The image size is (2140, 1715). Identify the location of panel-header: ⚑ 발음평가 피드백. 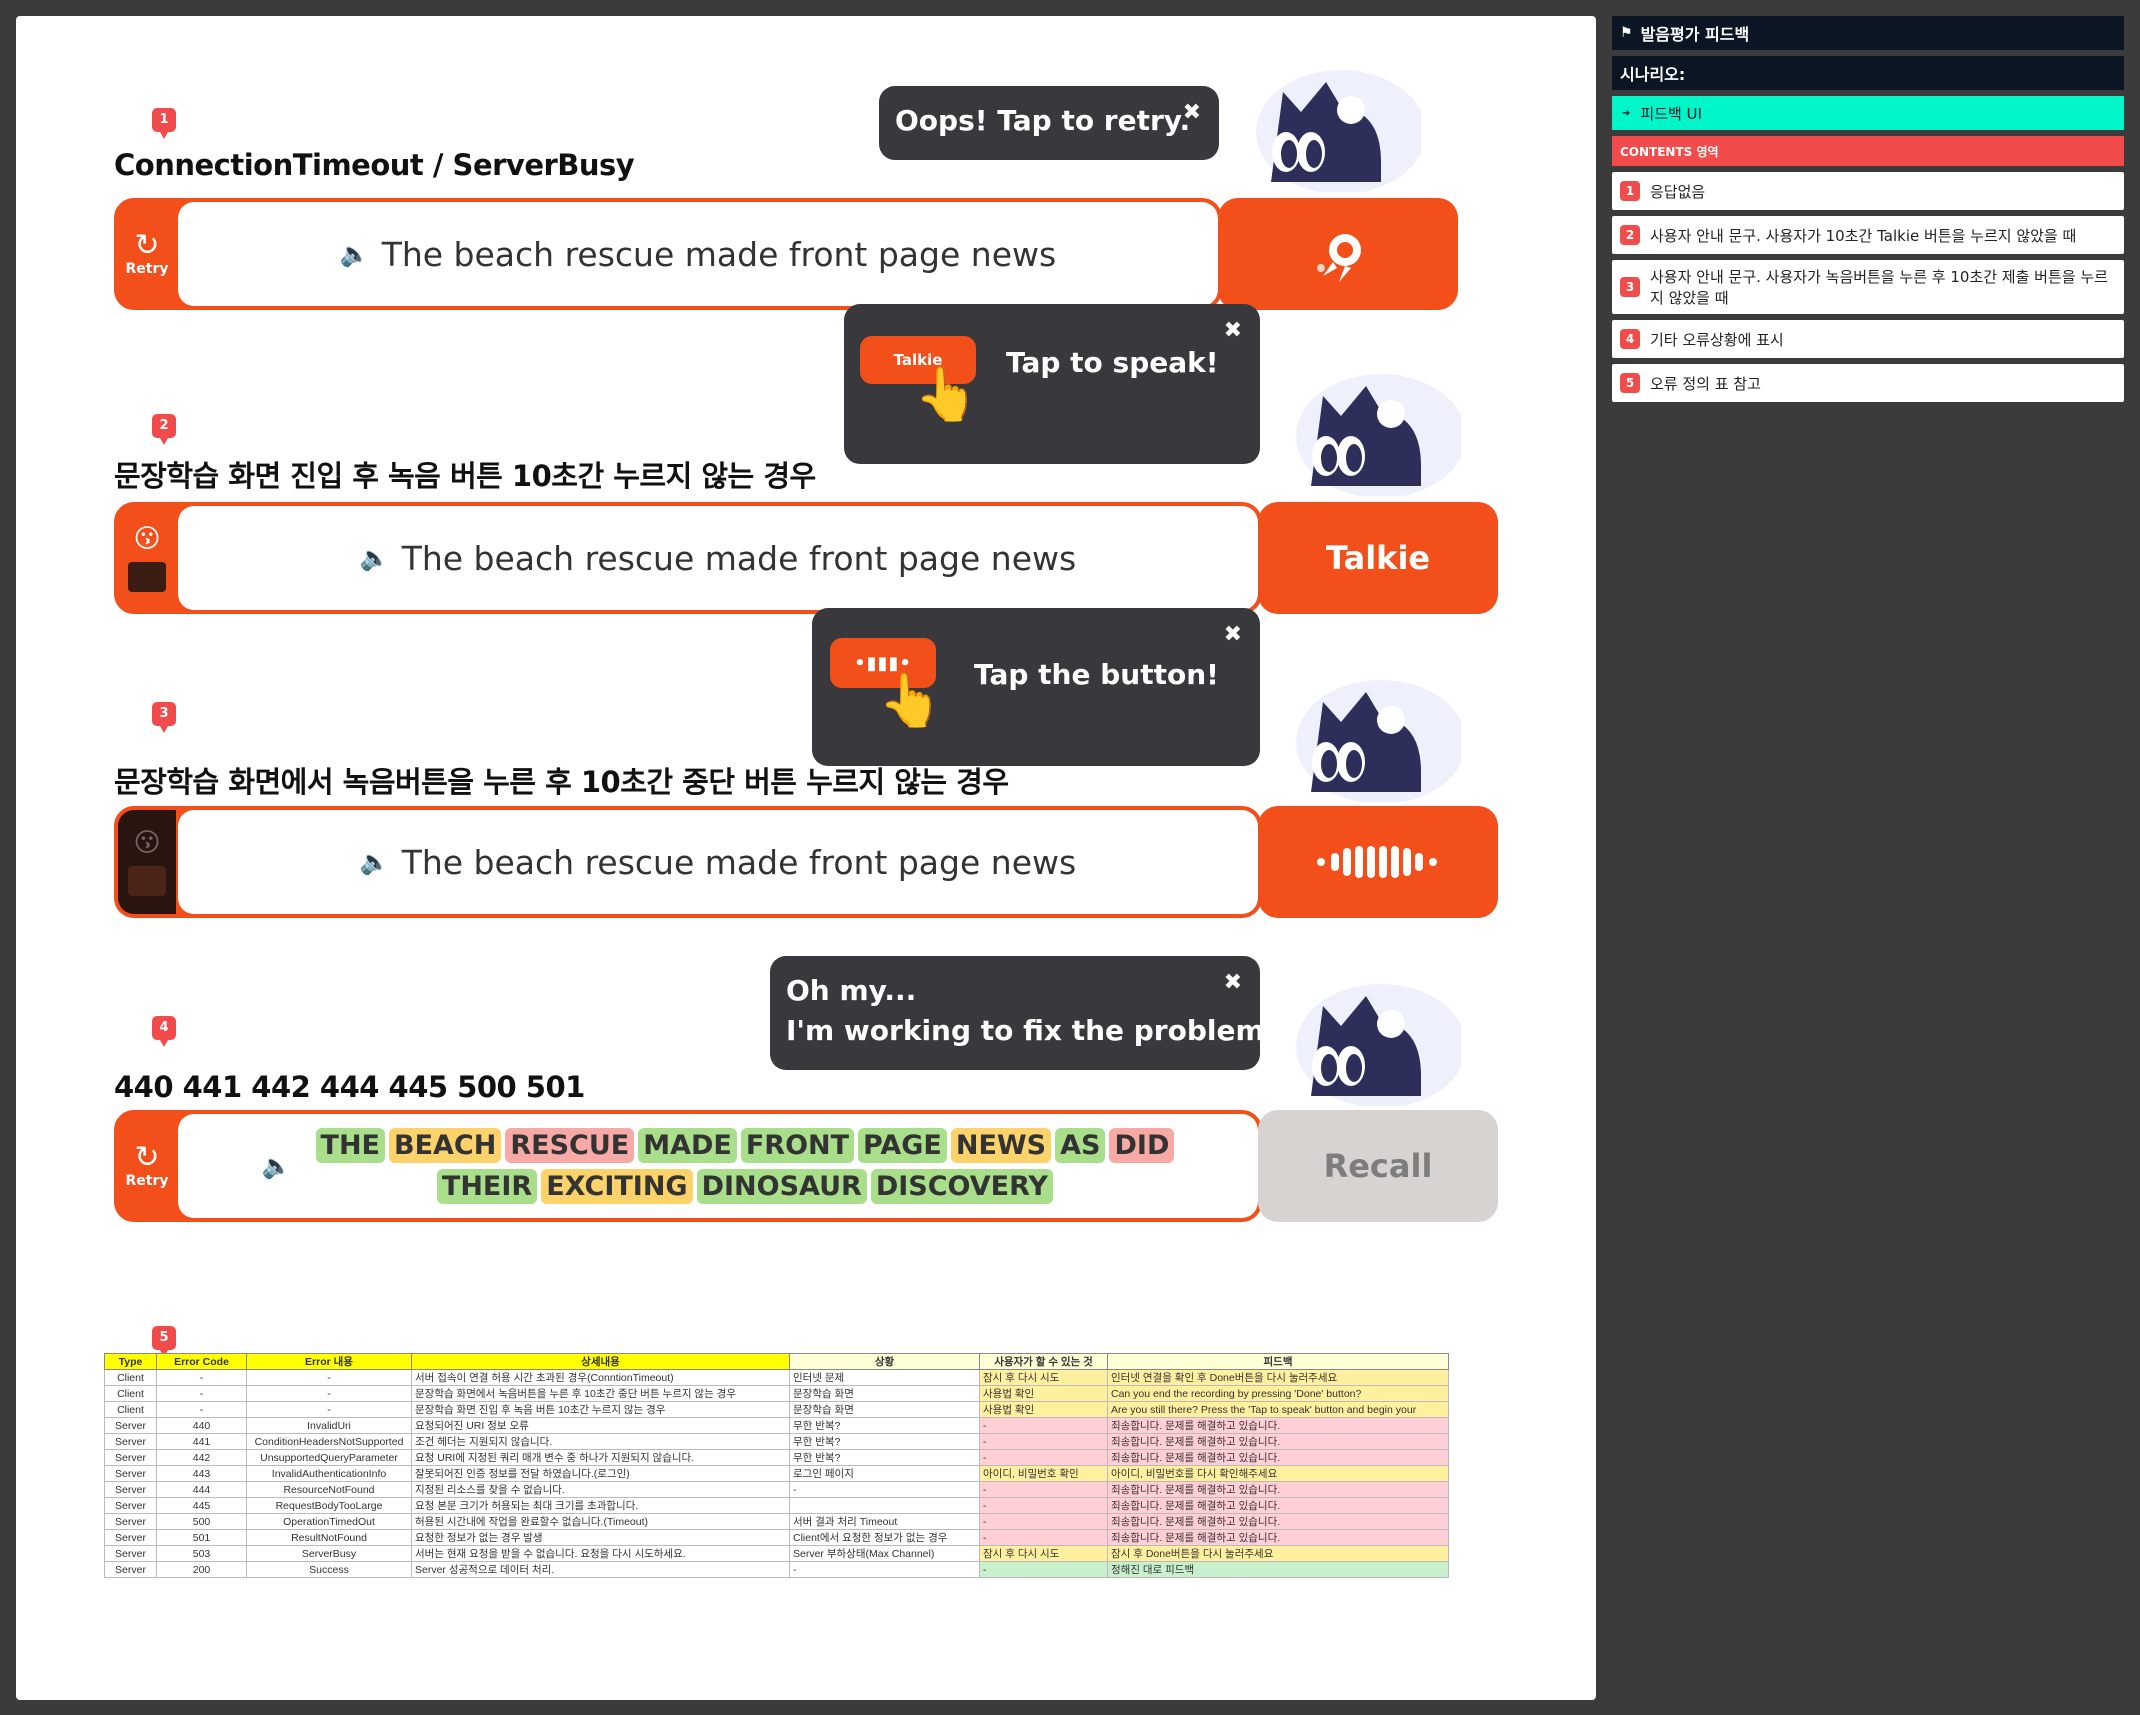
(1868, 33).